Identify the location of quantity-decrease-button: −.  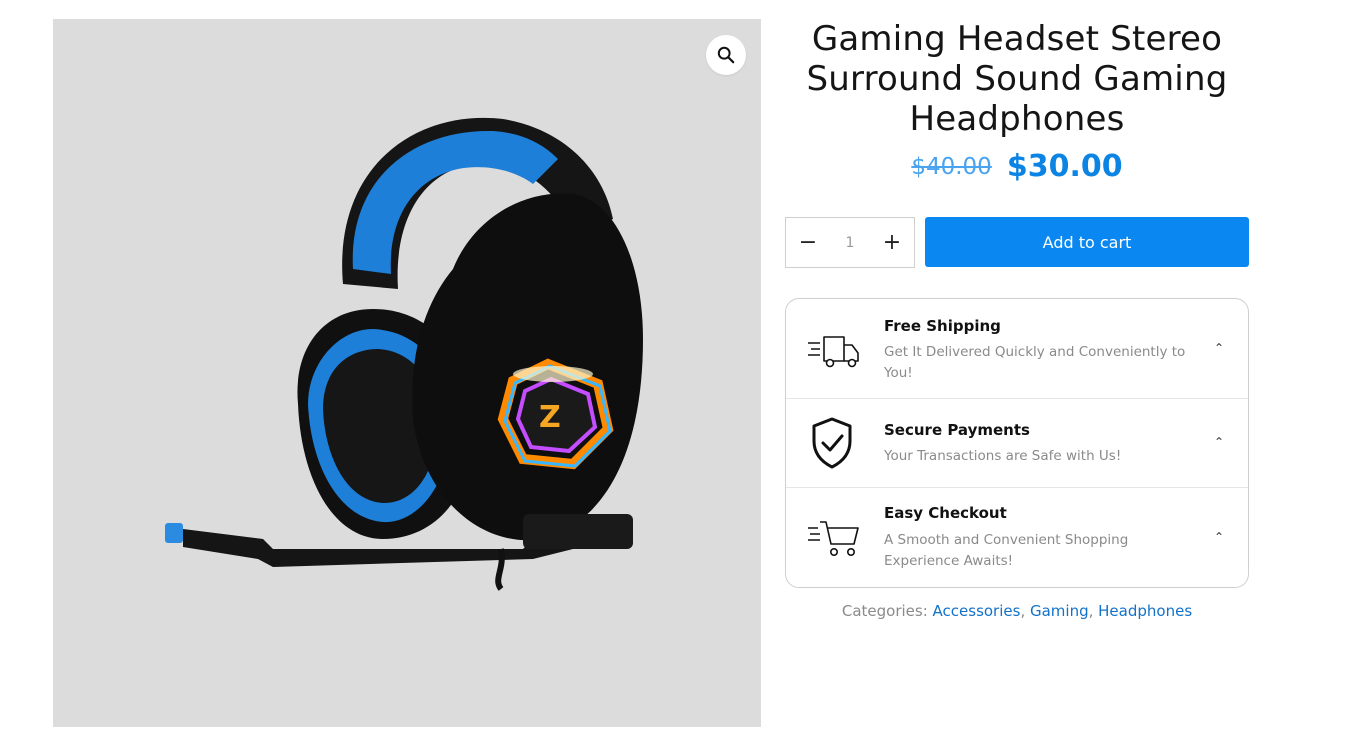
(808, 242).